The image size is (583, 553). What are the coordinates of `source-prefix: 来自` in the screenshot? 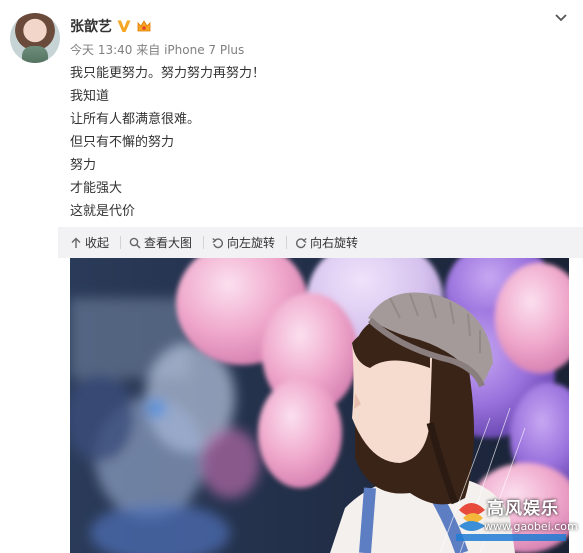 It's located at (148, 50).